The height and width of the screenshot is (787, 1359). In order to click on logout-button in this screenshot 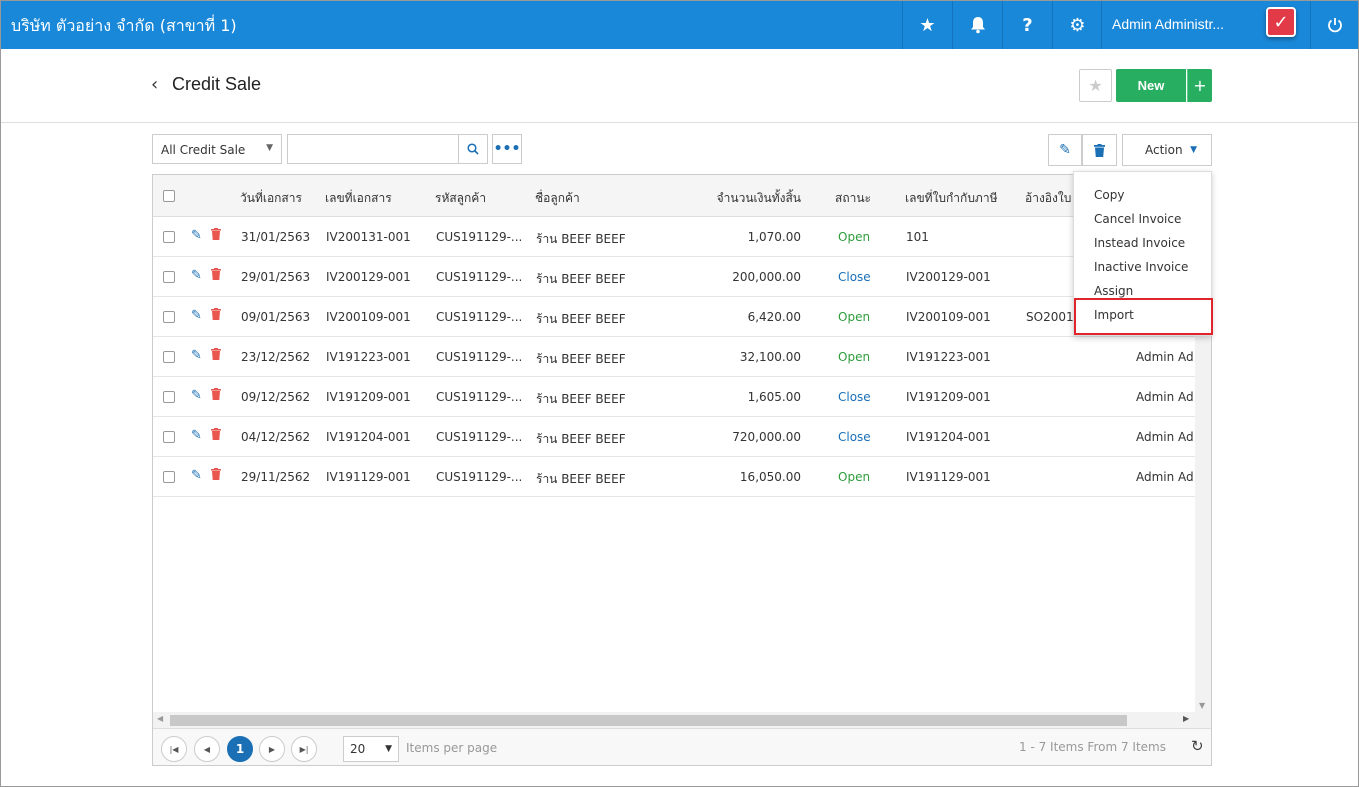, I will do `click(1334, 25)`.